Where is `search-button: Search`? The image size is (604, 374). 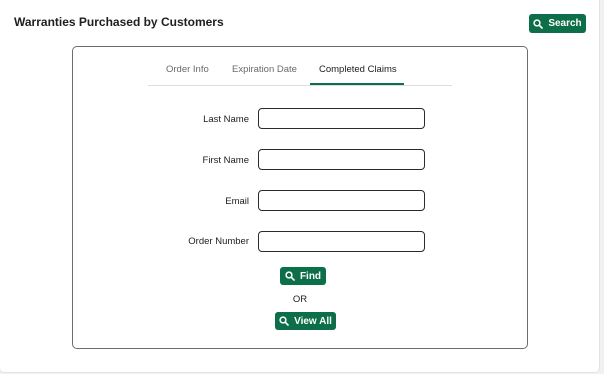 search-button: Search is located at coordinates (557, 23).